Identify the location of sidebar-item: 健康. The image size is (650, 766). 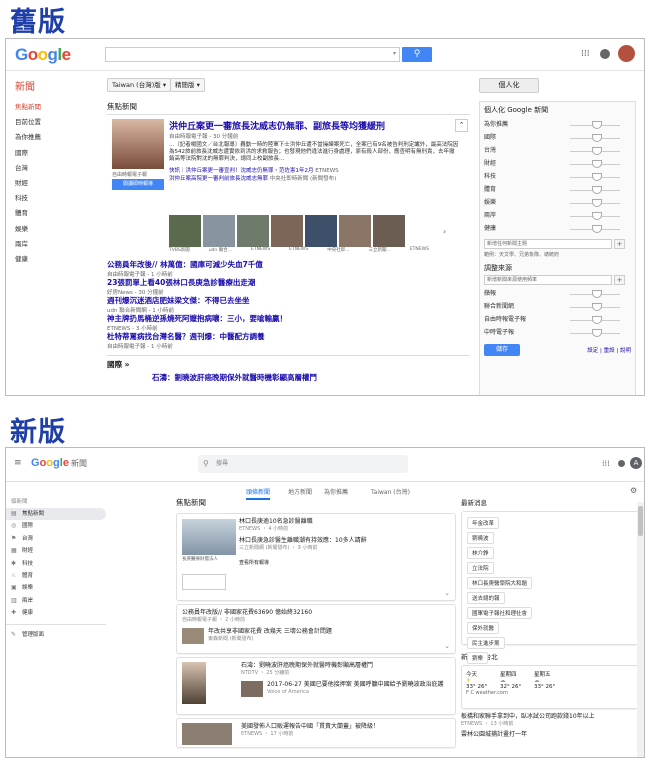
(55, 260).